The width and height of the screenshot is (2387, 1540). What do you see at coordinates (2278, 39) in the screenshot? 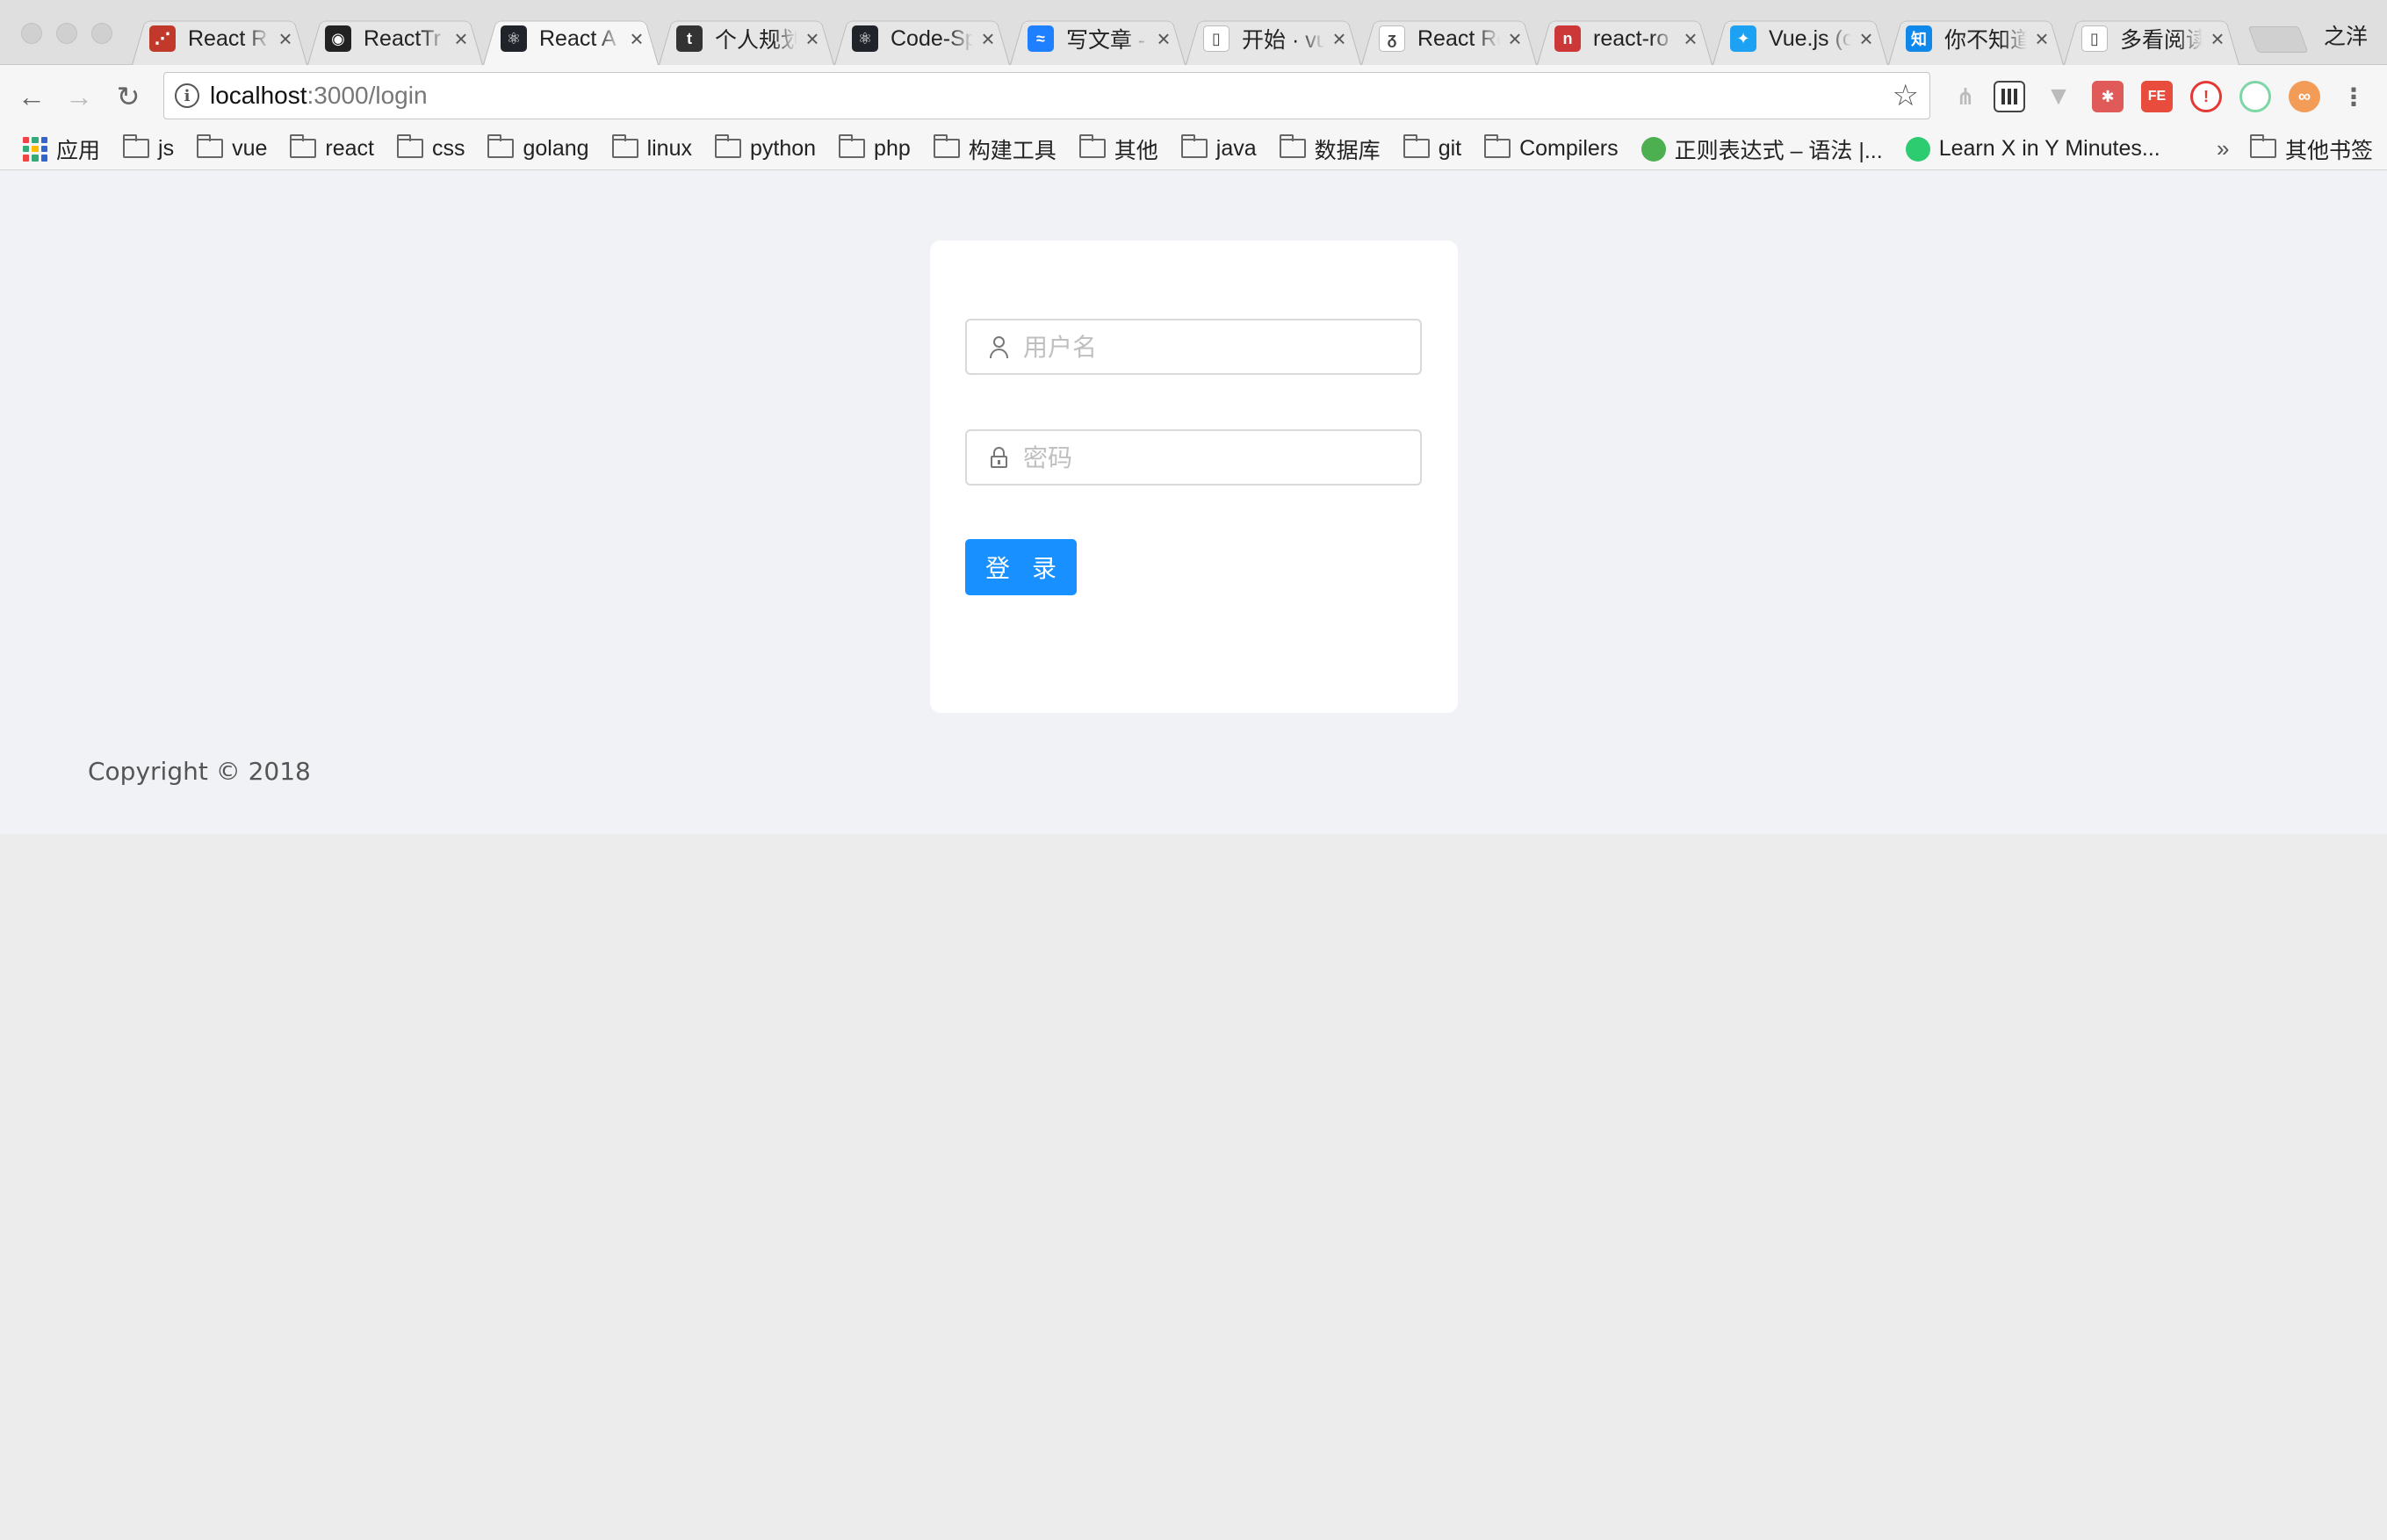
I see `new-tab-button` at bounding box center [2278, 39].